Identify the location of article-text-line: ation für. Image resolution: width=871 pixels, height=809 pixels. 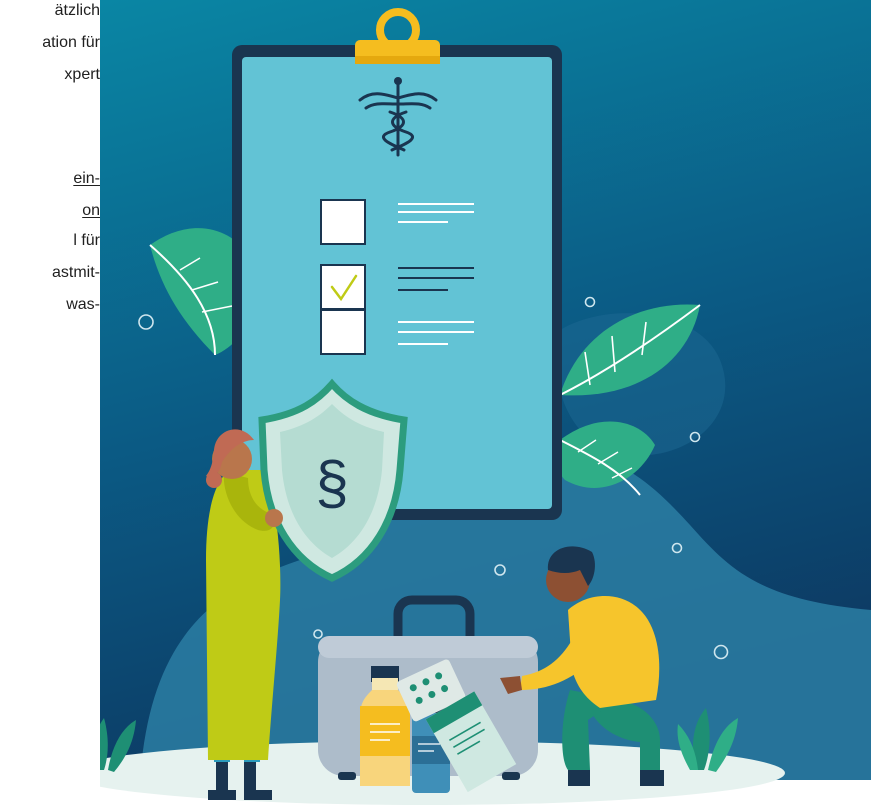
(71, 42).